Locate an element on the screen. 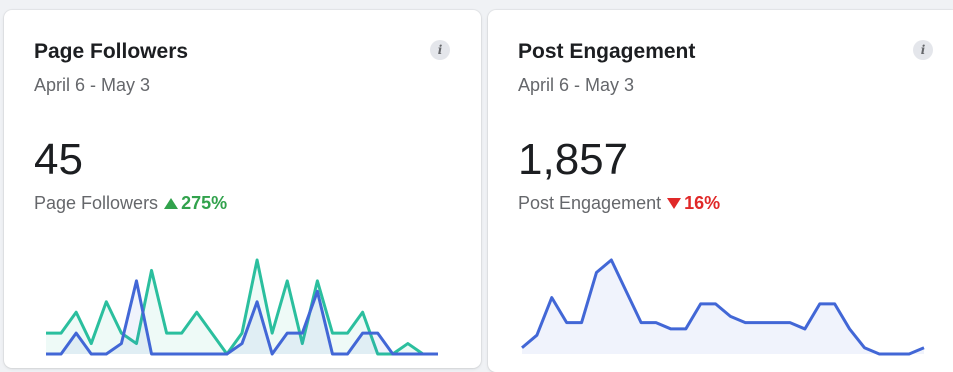 The height and width of the screenshot is (372, 953). change-percent: 16% is located at coordinates (702, 203).